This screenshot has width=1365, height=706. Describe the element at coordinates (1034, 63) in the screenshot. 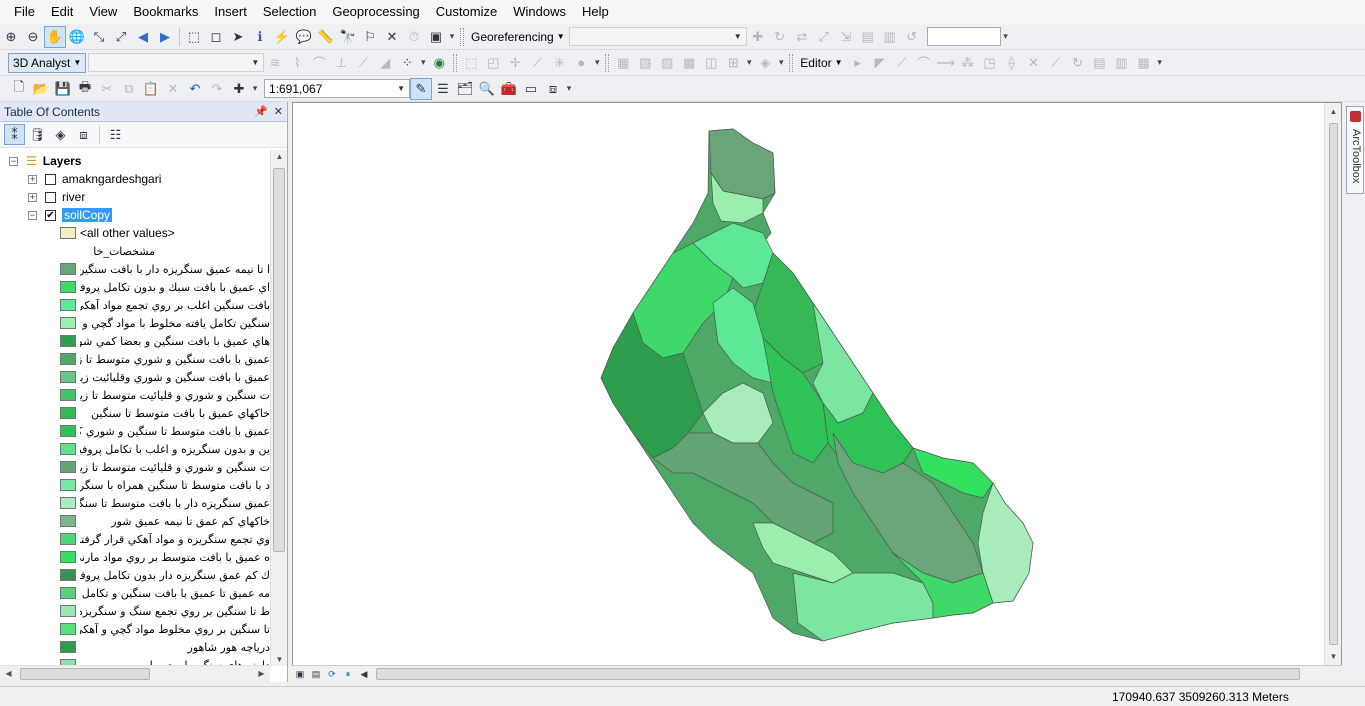

I see `cut-feature-icon: ✕` at that location.